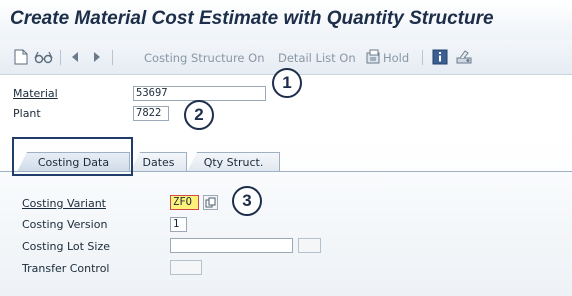 The height and width of the screenshot is (296, 572). I want to click on plant-label: Plant, so click(27, 113).